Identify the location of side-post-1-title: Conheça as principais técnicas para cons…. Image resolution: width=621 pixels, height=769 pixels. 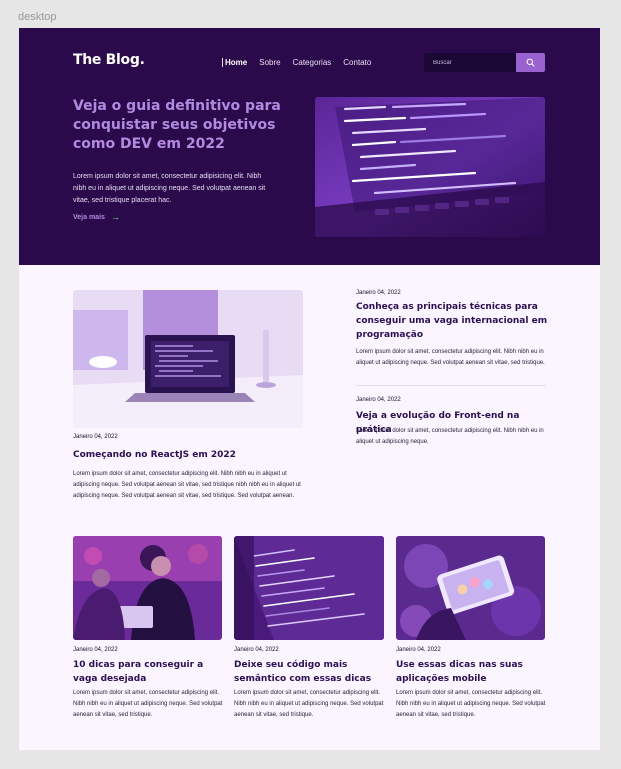
(453, 321).